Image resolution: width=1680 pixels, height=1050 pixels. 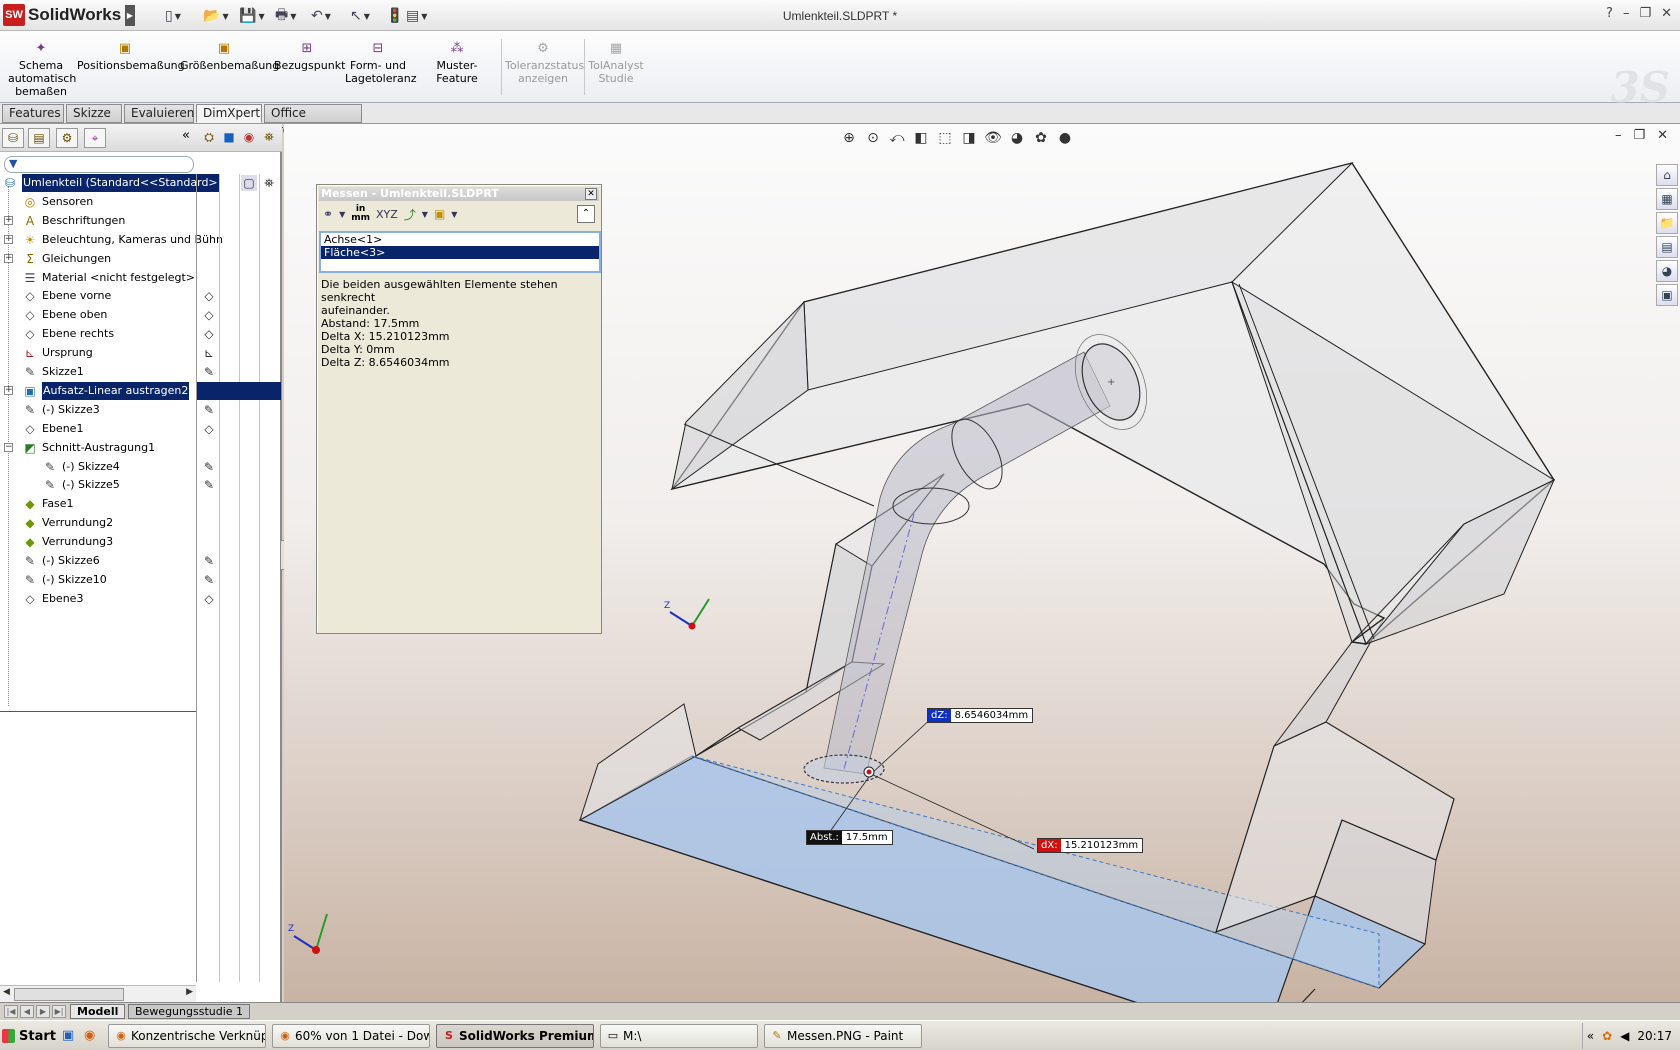 What do you see at coordinates (189, 992) in the screenshot?
I see `scroll-right-icon: ▶` at bounding box center [189, 992].